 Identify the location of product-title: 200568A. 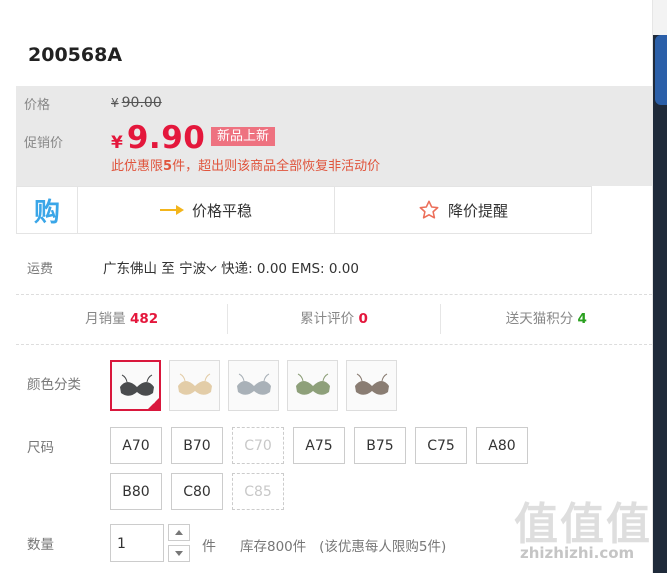
(75, 55).